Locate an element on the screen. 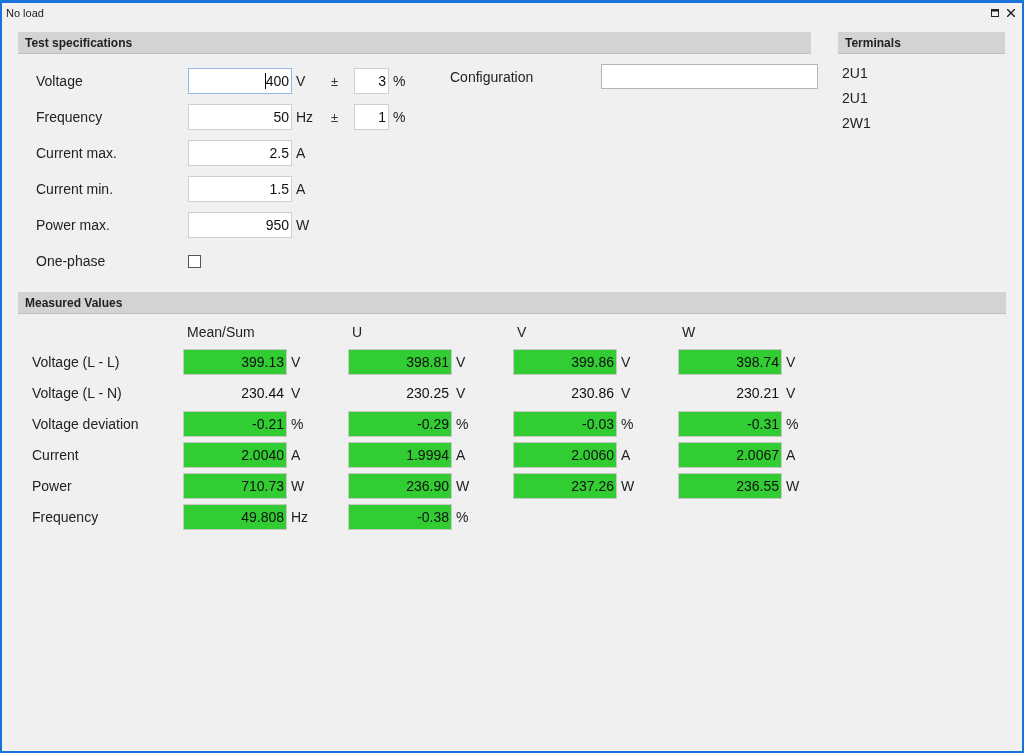  section-header: Test specifications is located at coordinates (414, 43).